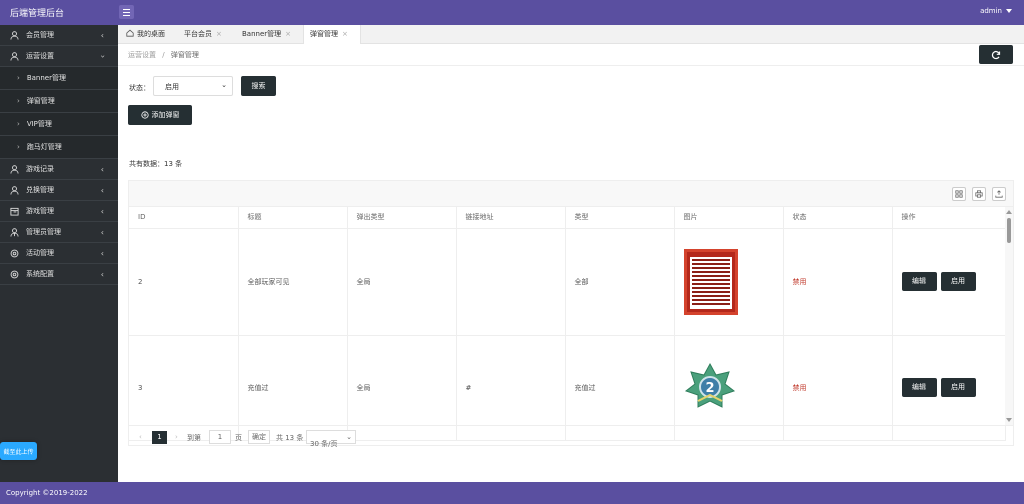 This screenshot has height=504, width=1024. I want to click on refresh-button, so click(996, 54).